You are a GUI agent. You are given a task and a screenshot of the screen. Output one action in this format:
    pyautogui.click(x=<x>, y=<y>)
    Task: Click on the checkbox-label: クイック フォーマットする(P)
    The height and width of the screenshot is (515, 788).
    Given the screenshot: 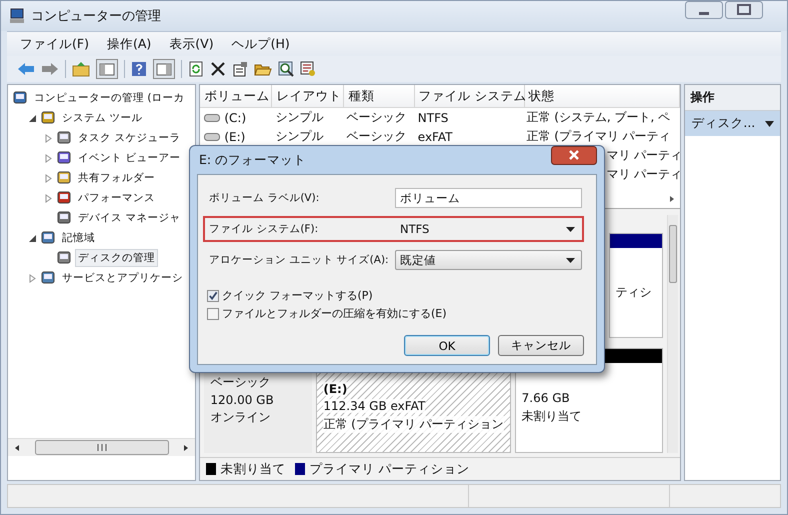 What is the action you would take?
    pyautogui.click(x=297, y=295)
    